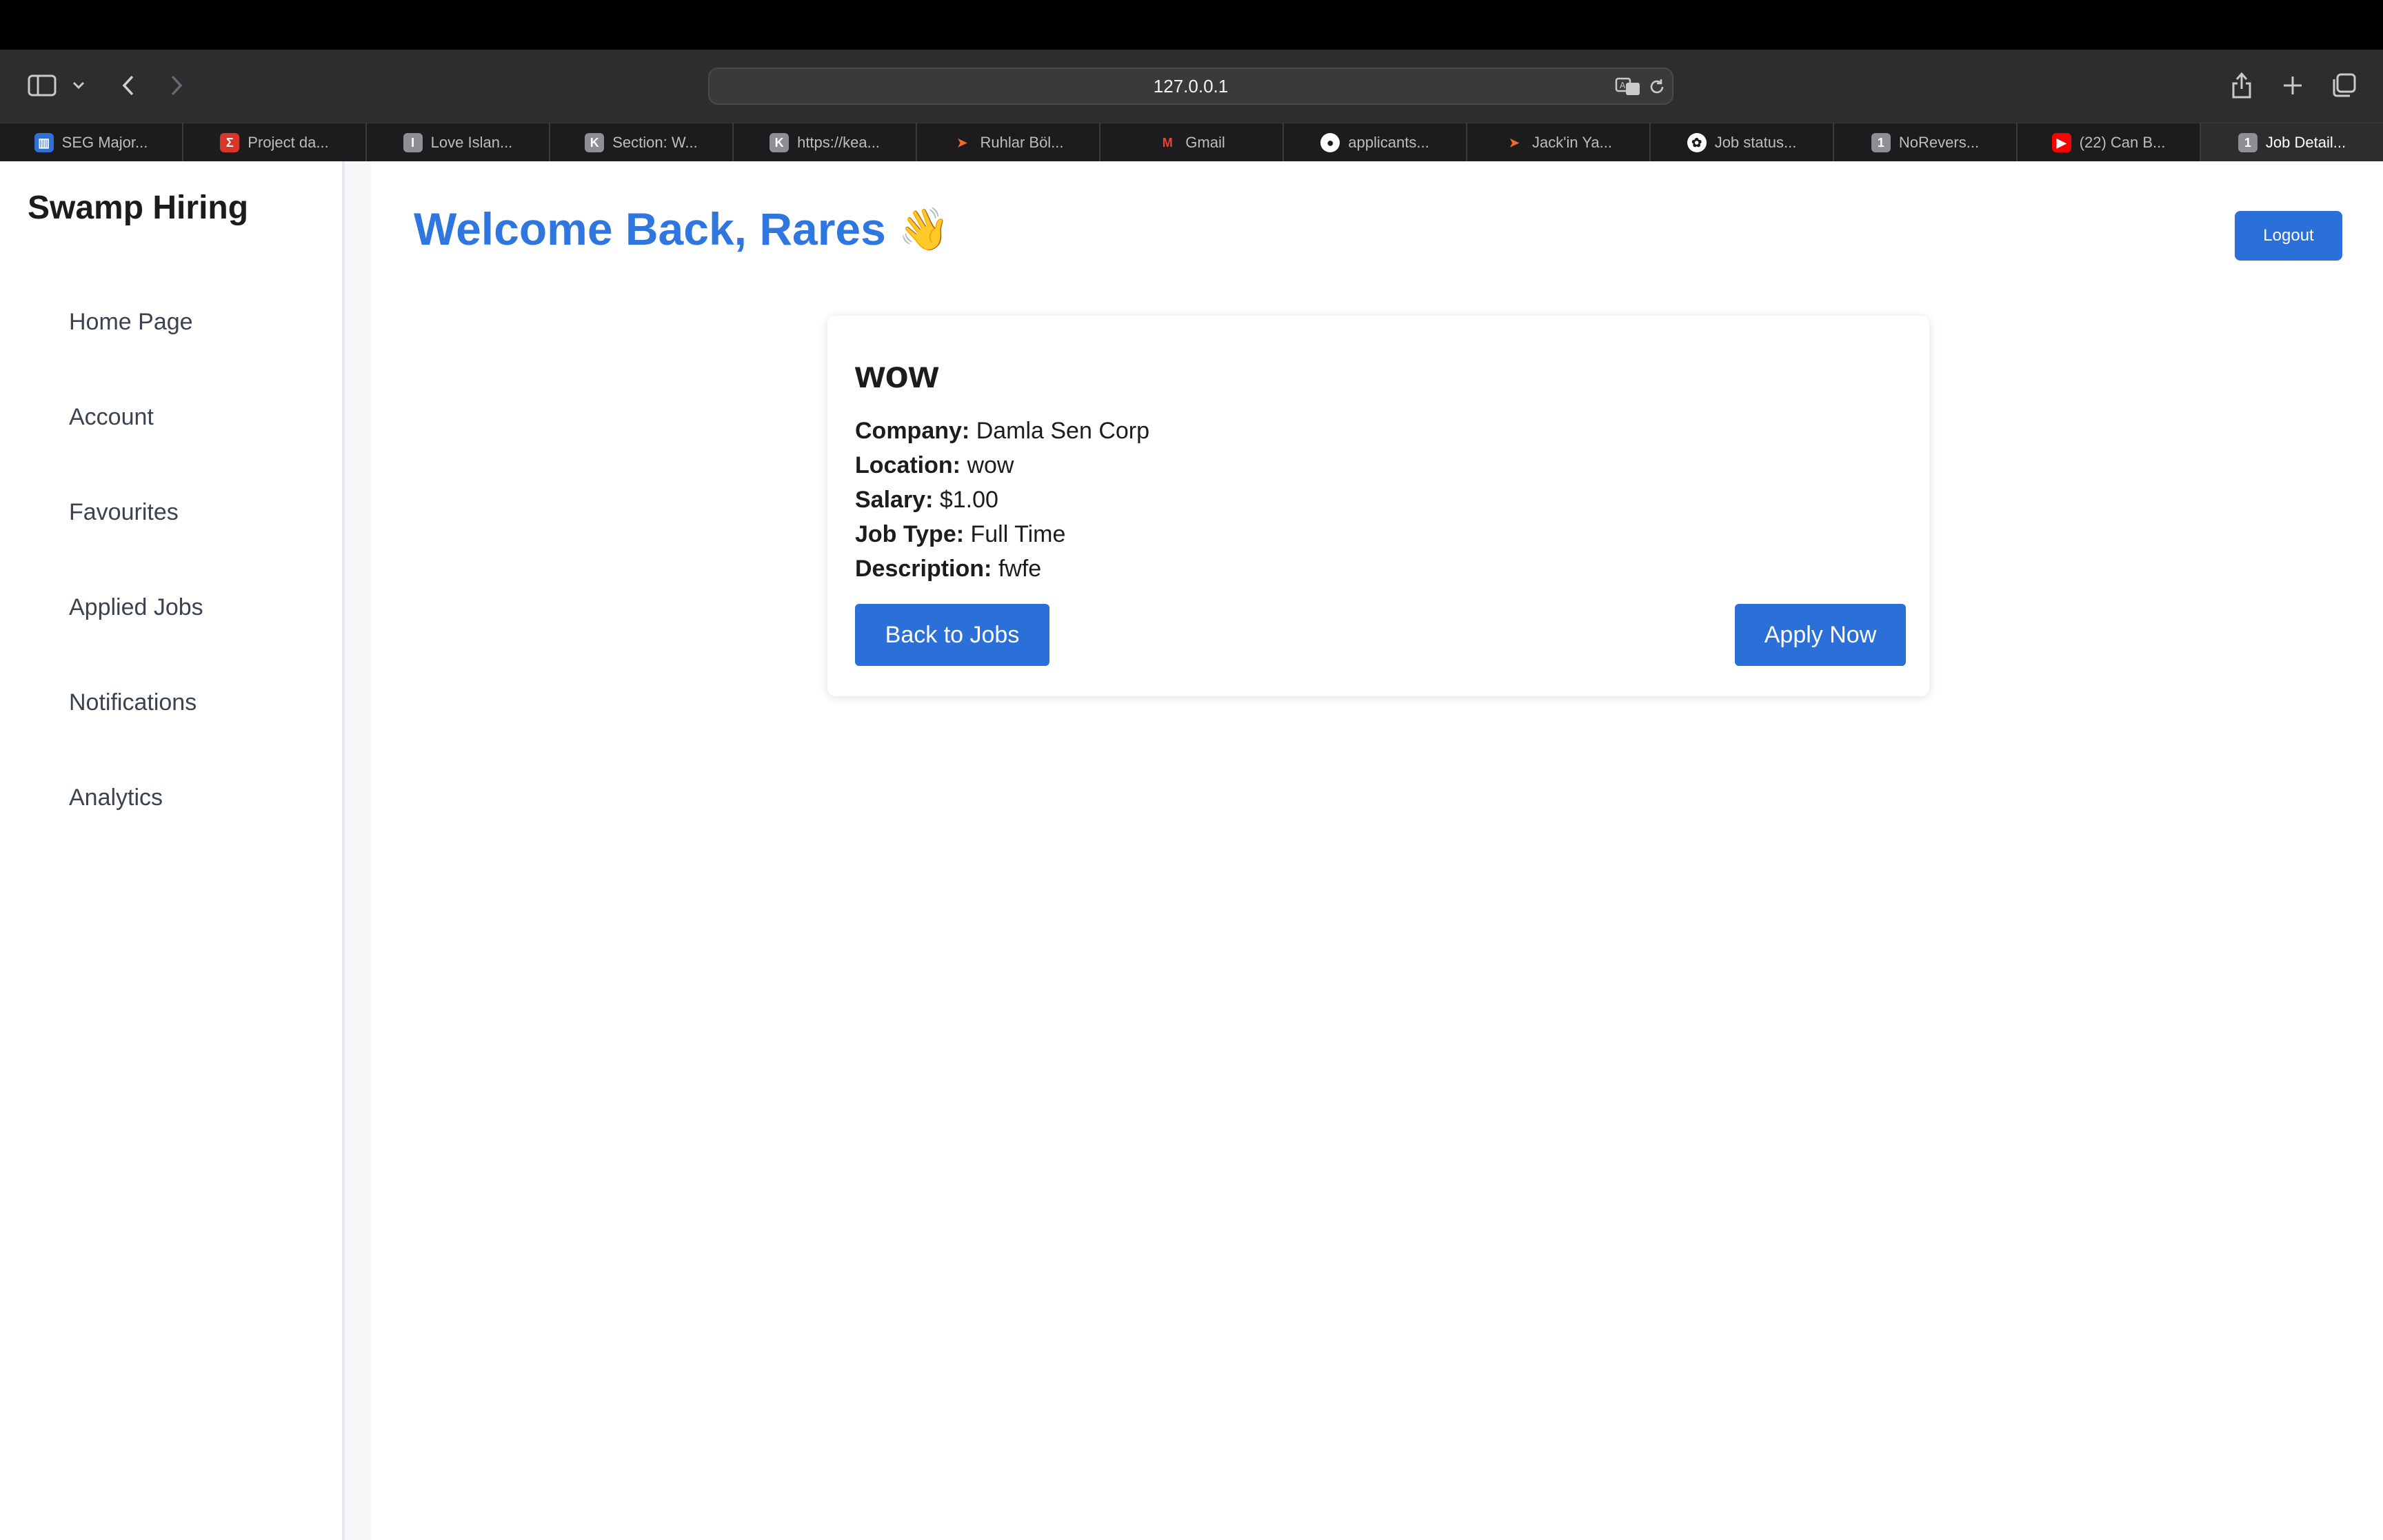 The width and height of the screenshot is (2383, 1540). I want to click on chevron-left-icon, so click(128, 86).